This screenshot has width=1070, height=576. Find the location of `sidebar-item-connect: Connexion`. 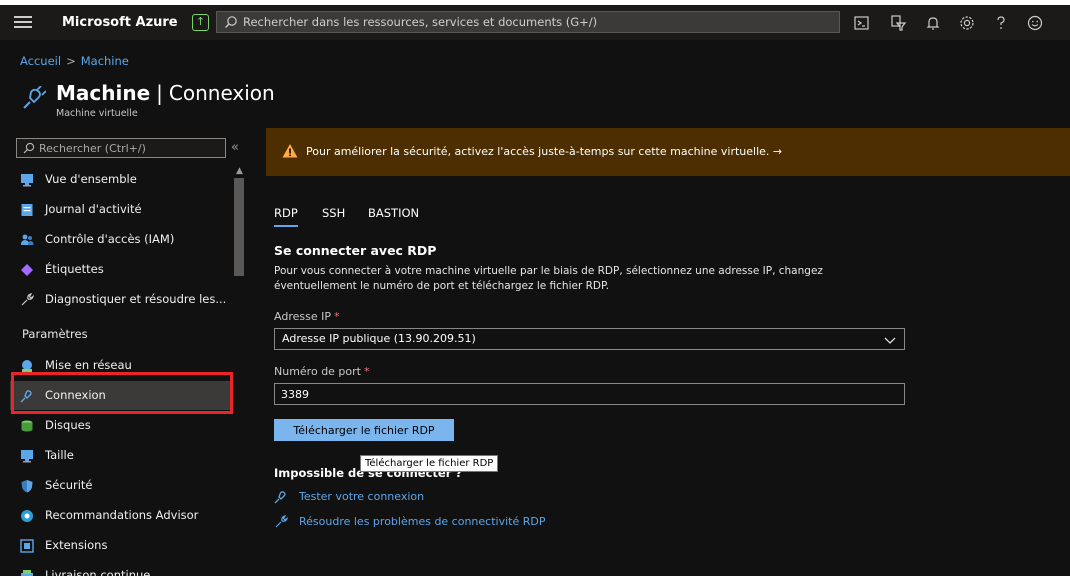

sidebar-item-connect: Connexion is located at coordinates (121, 395).